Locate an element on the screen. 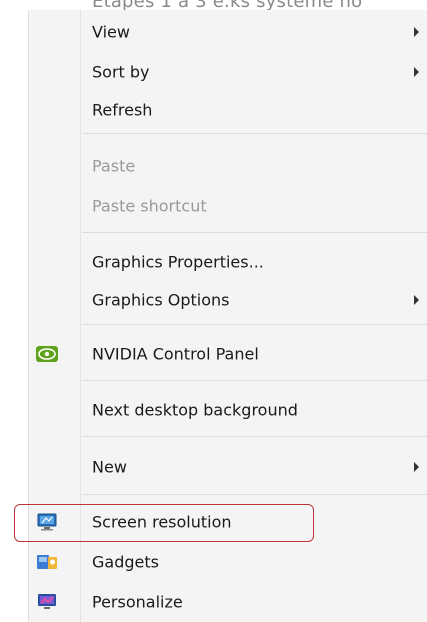  menu-item-label: Graphics Options is located at coordinates (161, 300).